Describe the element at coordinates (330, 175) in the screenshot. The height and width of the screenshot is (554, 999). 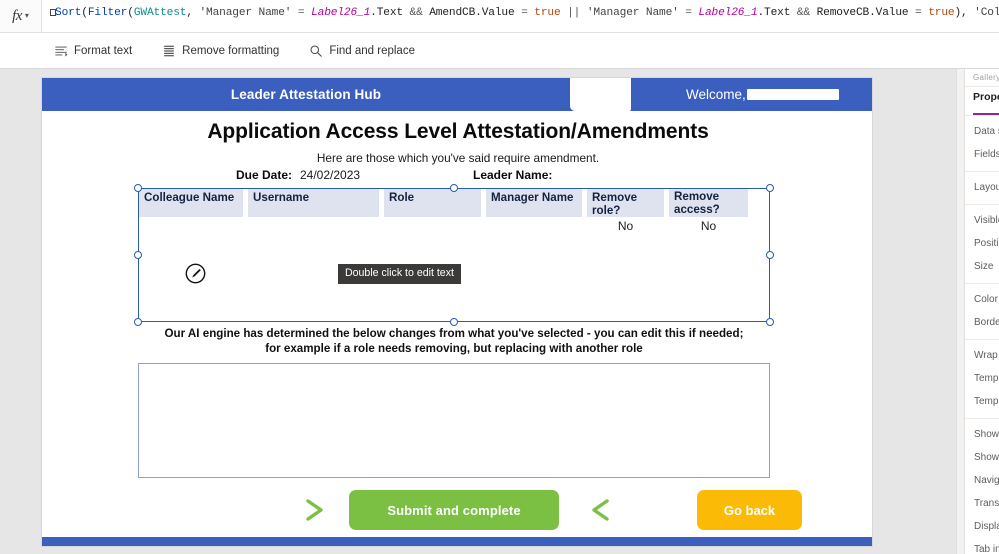
I see `due-date-value: 24/02/2023` at that location.